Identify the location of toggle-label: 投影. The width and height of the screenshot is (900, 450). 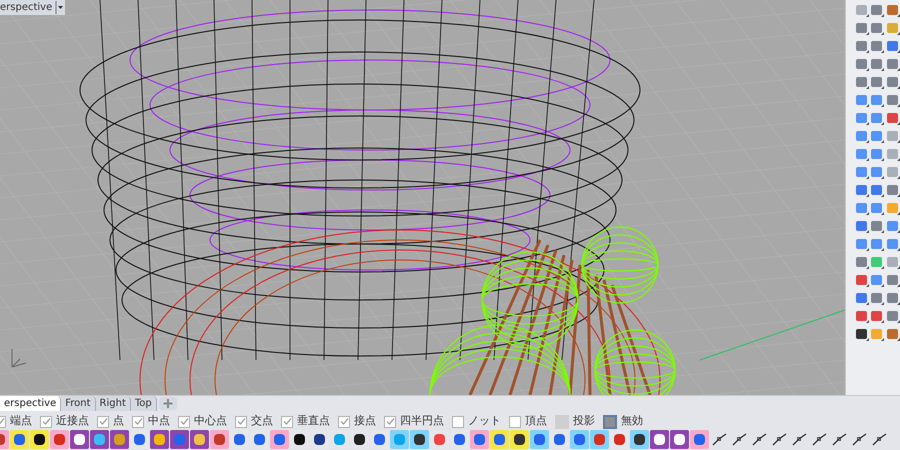
(584, 421).